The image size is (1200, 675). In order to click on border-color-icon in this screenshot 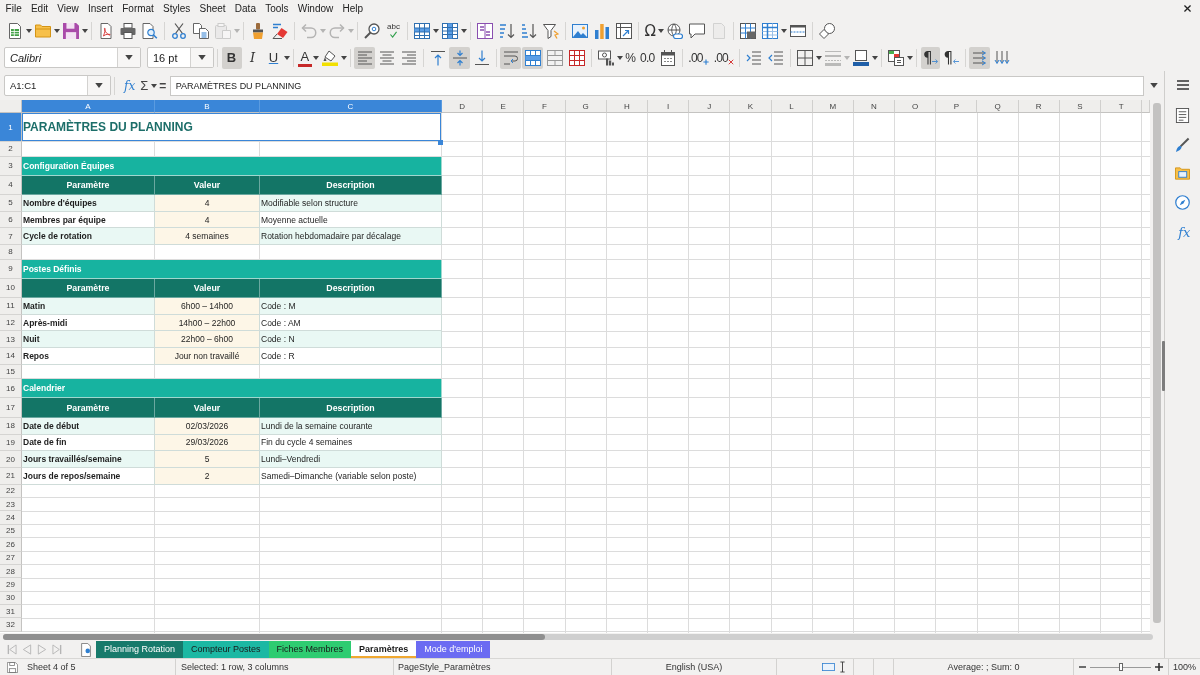, I will do `click(861, 57)`.